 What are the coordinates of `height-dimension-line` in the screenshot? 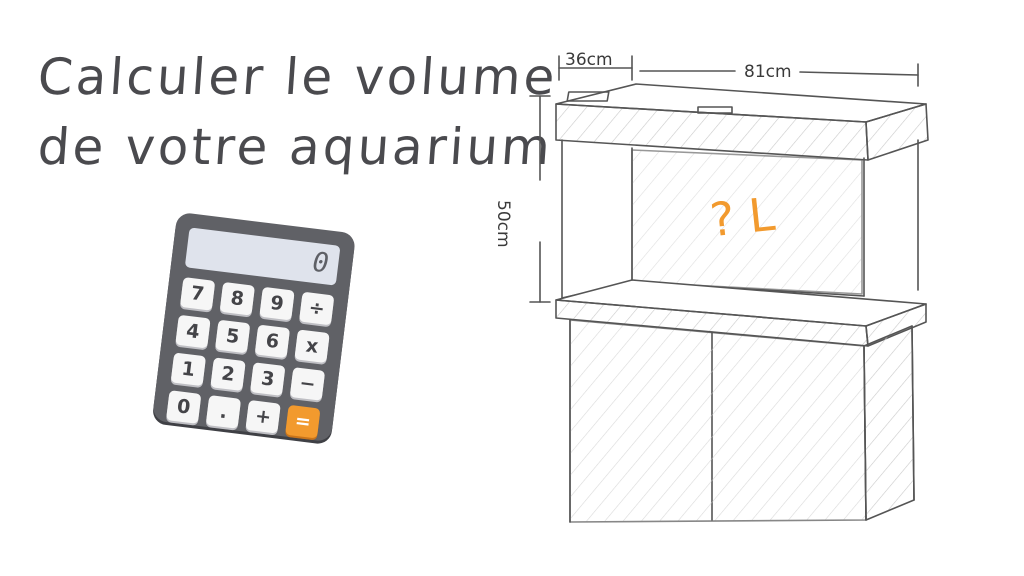 It's located at (540, 199).